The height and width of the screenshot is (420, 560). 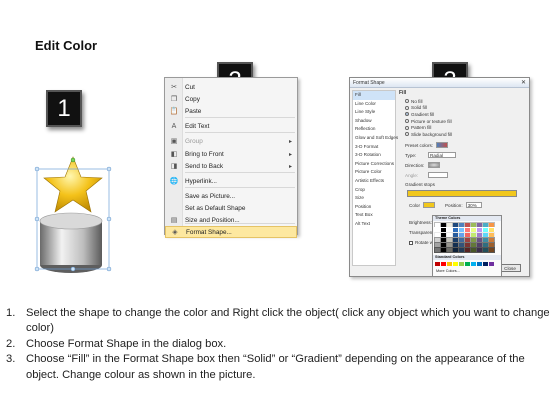 I want to click on sidebar-item-3-d-format: 3-D Format, so click(x=374, y=147).